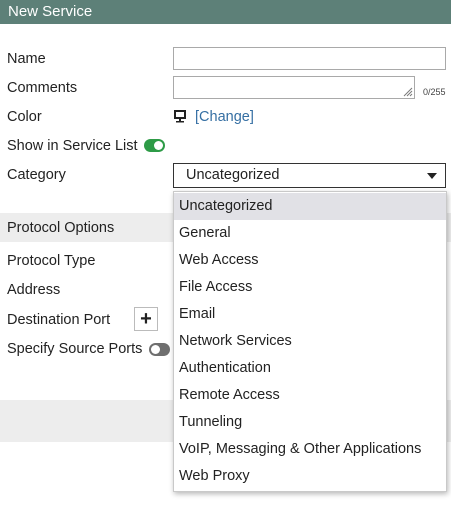 Image resolution: width=451 pixels, height=509 pixels. Describe the element at coordinates (51, 261) in the screenshot. I see `protocol-type-label: Protocol Type` at that location.